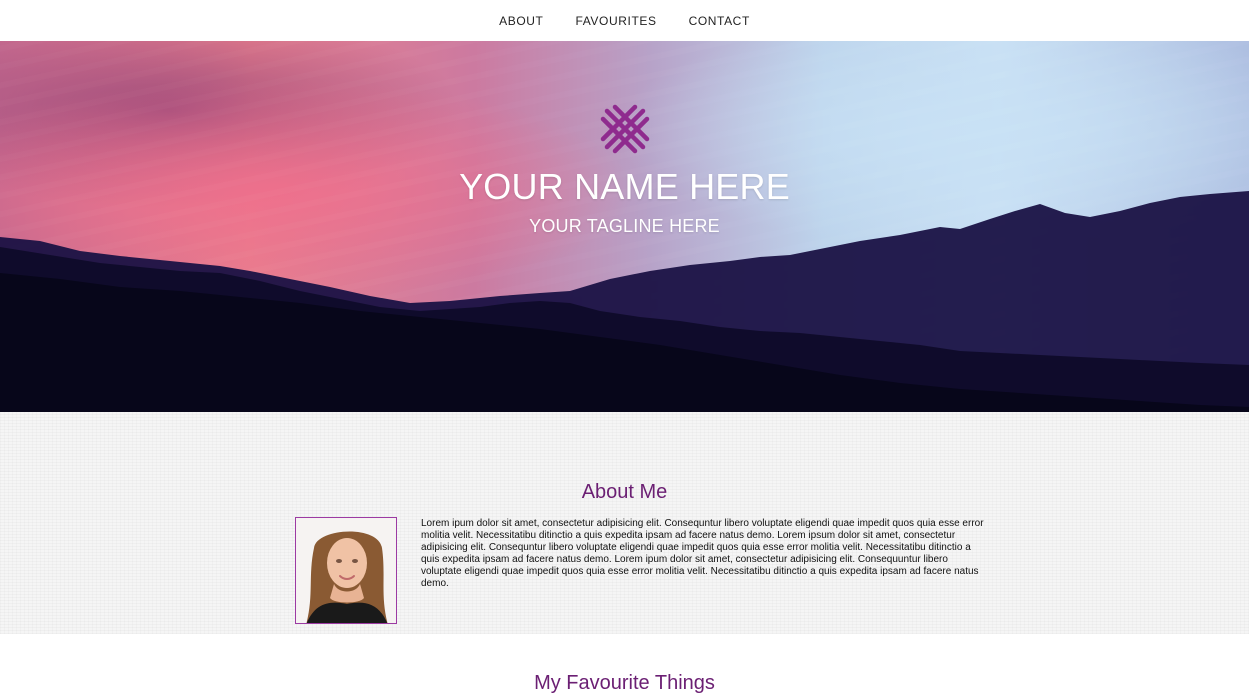  Describe the element at coordinates (624, 186) in the screenshot. I see `hero-name: YOUR NAME HERE` at that location.